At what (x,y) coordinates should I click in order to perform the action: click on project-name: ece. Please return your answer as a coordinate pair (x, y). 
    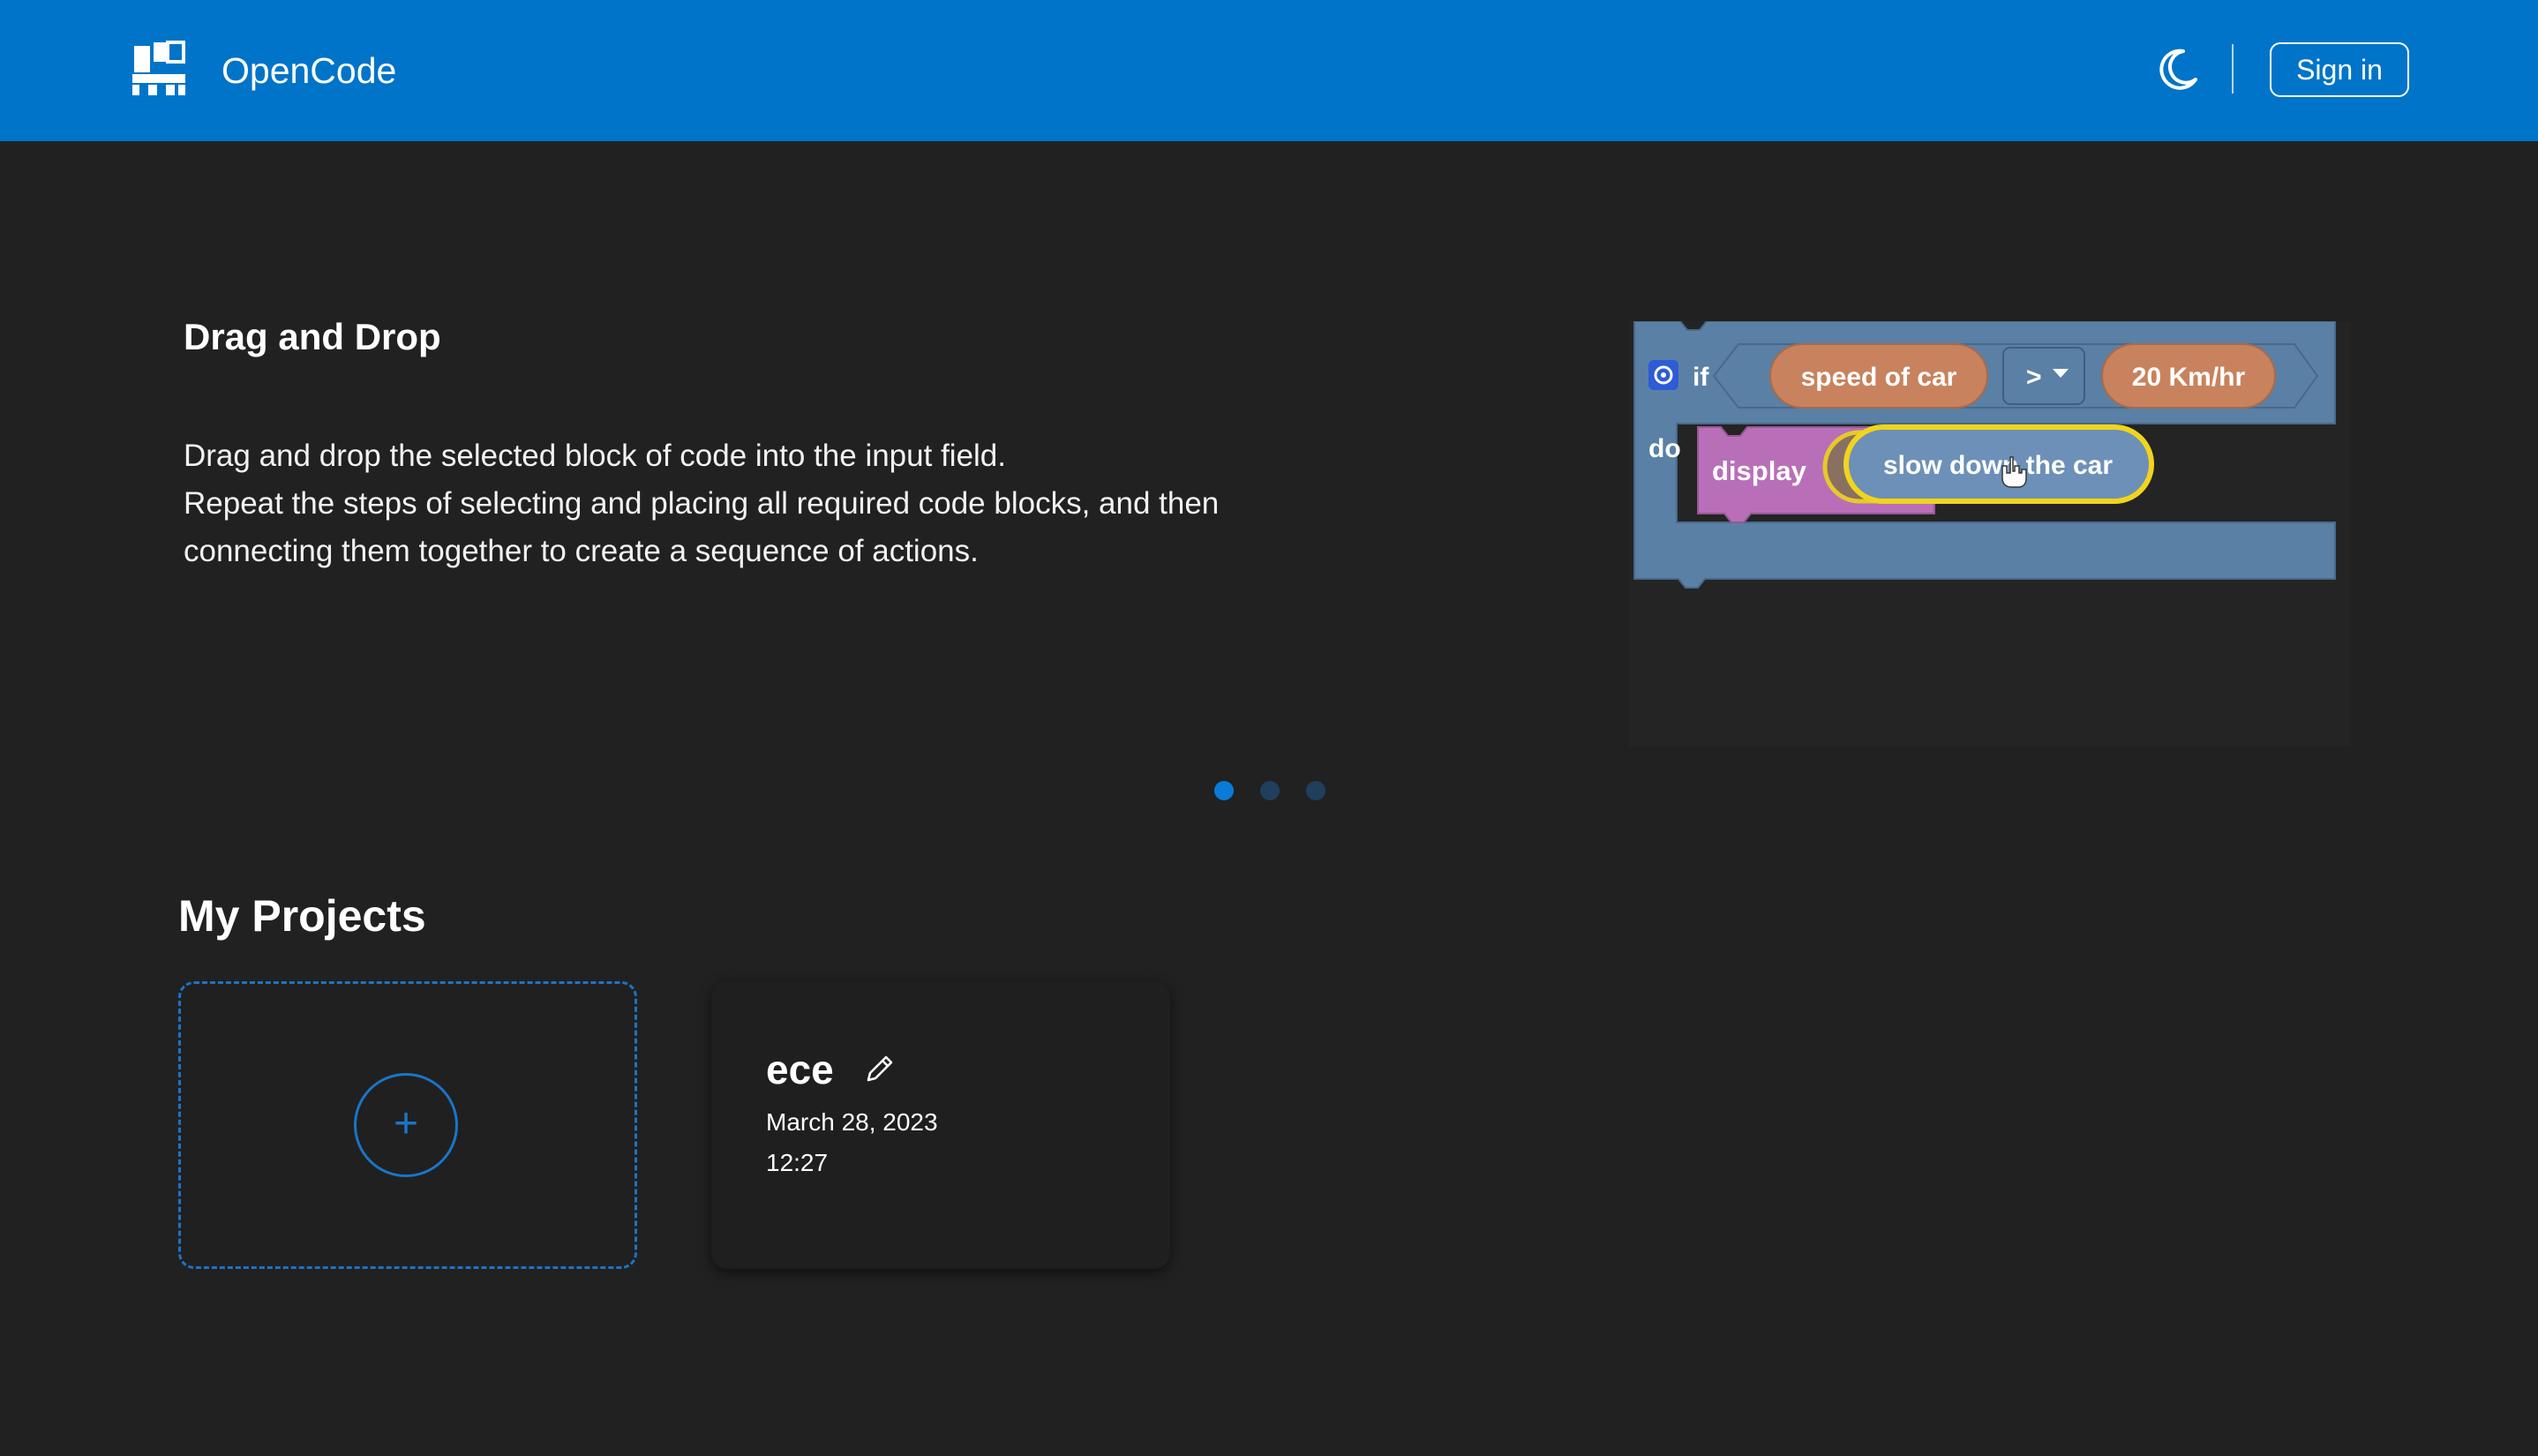
    Looking at the image, I should click on (800, 1069).